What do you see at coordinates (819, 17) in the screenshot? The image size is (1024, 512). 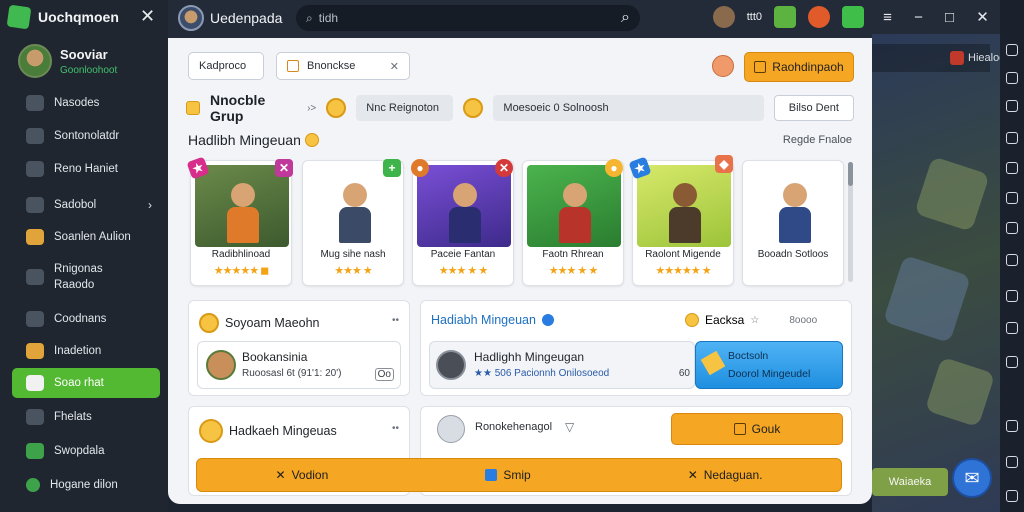 I see `fox-icon` at bounding box center [819, 17].